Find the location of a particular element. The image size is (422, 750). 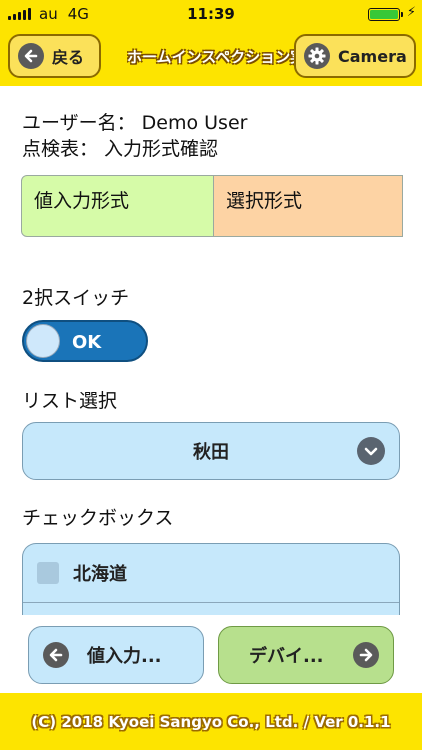

switch-value: OK is located at coordinates (87, 342).